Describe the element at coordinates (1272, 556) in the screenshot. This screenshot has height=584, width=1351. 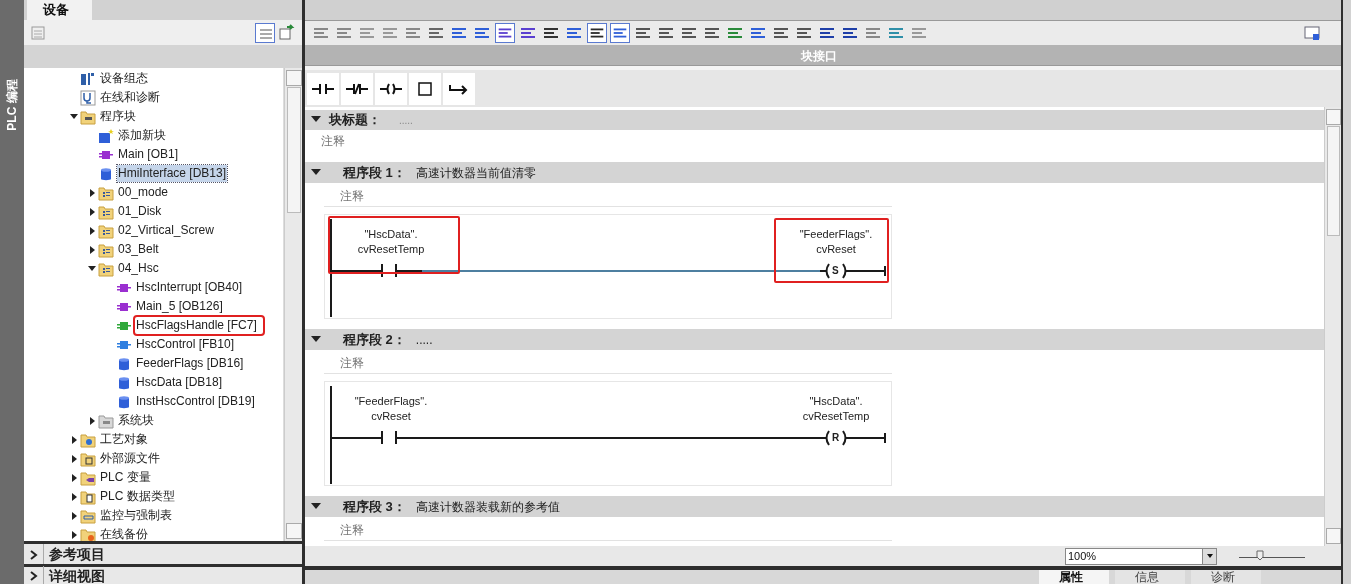
I see `zoom-slider` at that location.